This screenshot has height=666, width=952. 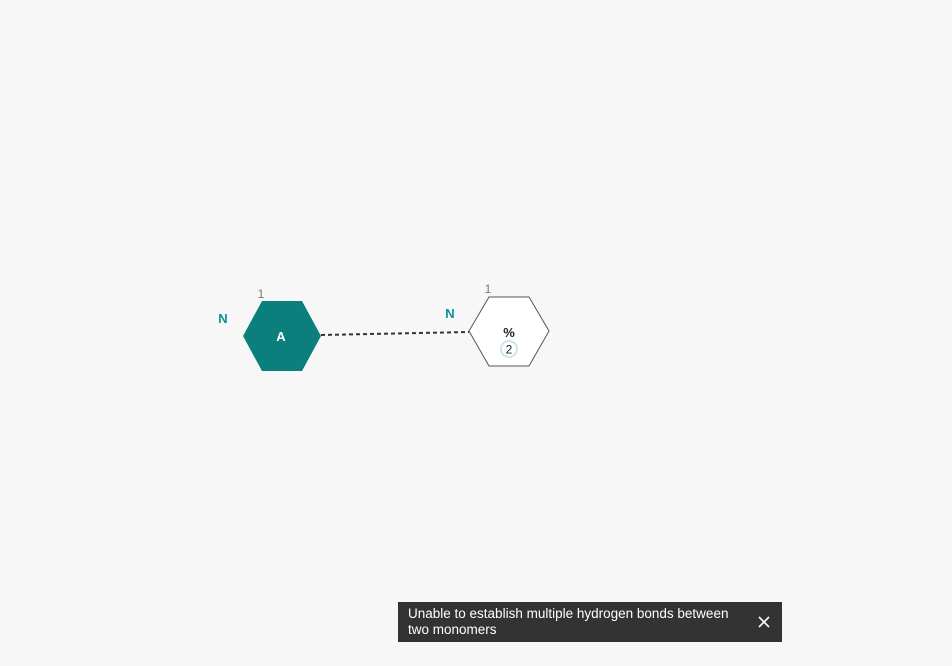 I want to click on monomer-percent-label: %, so click(x=509, y=332).